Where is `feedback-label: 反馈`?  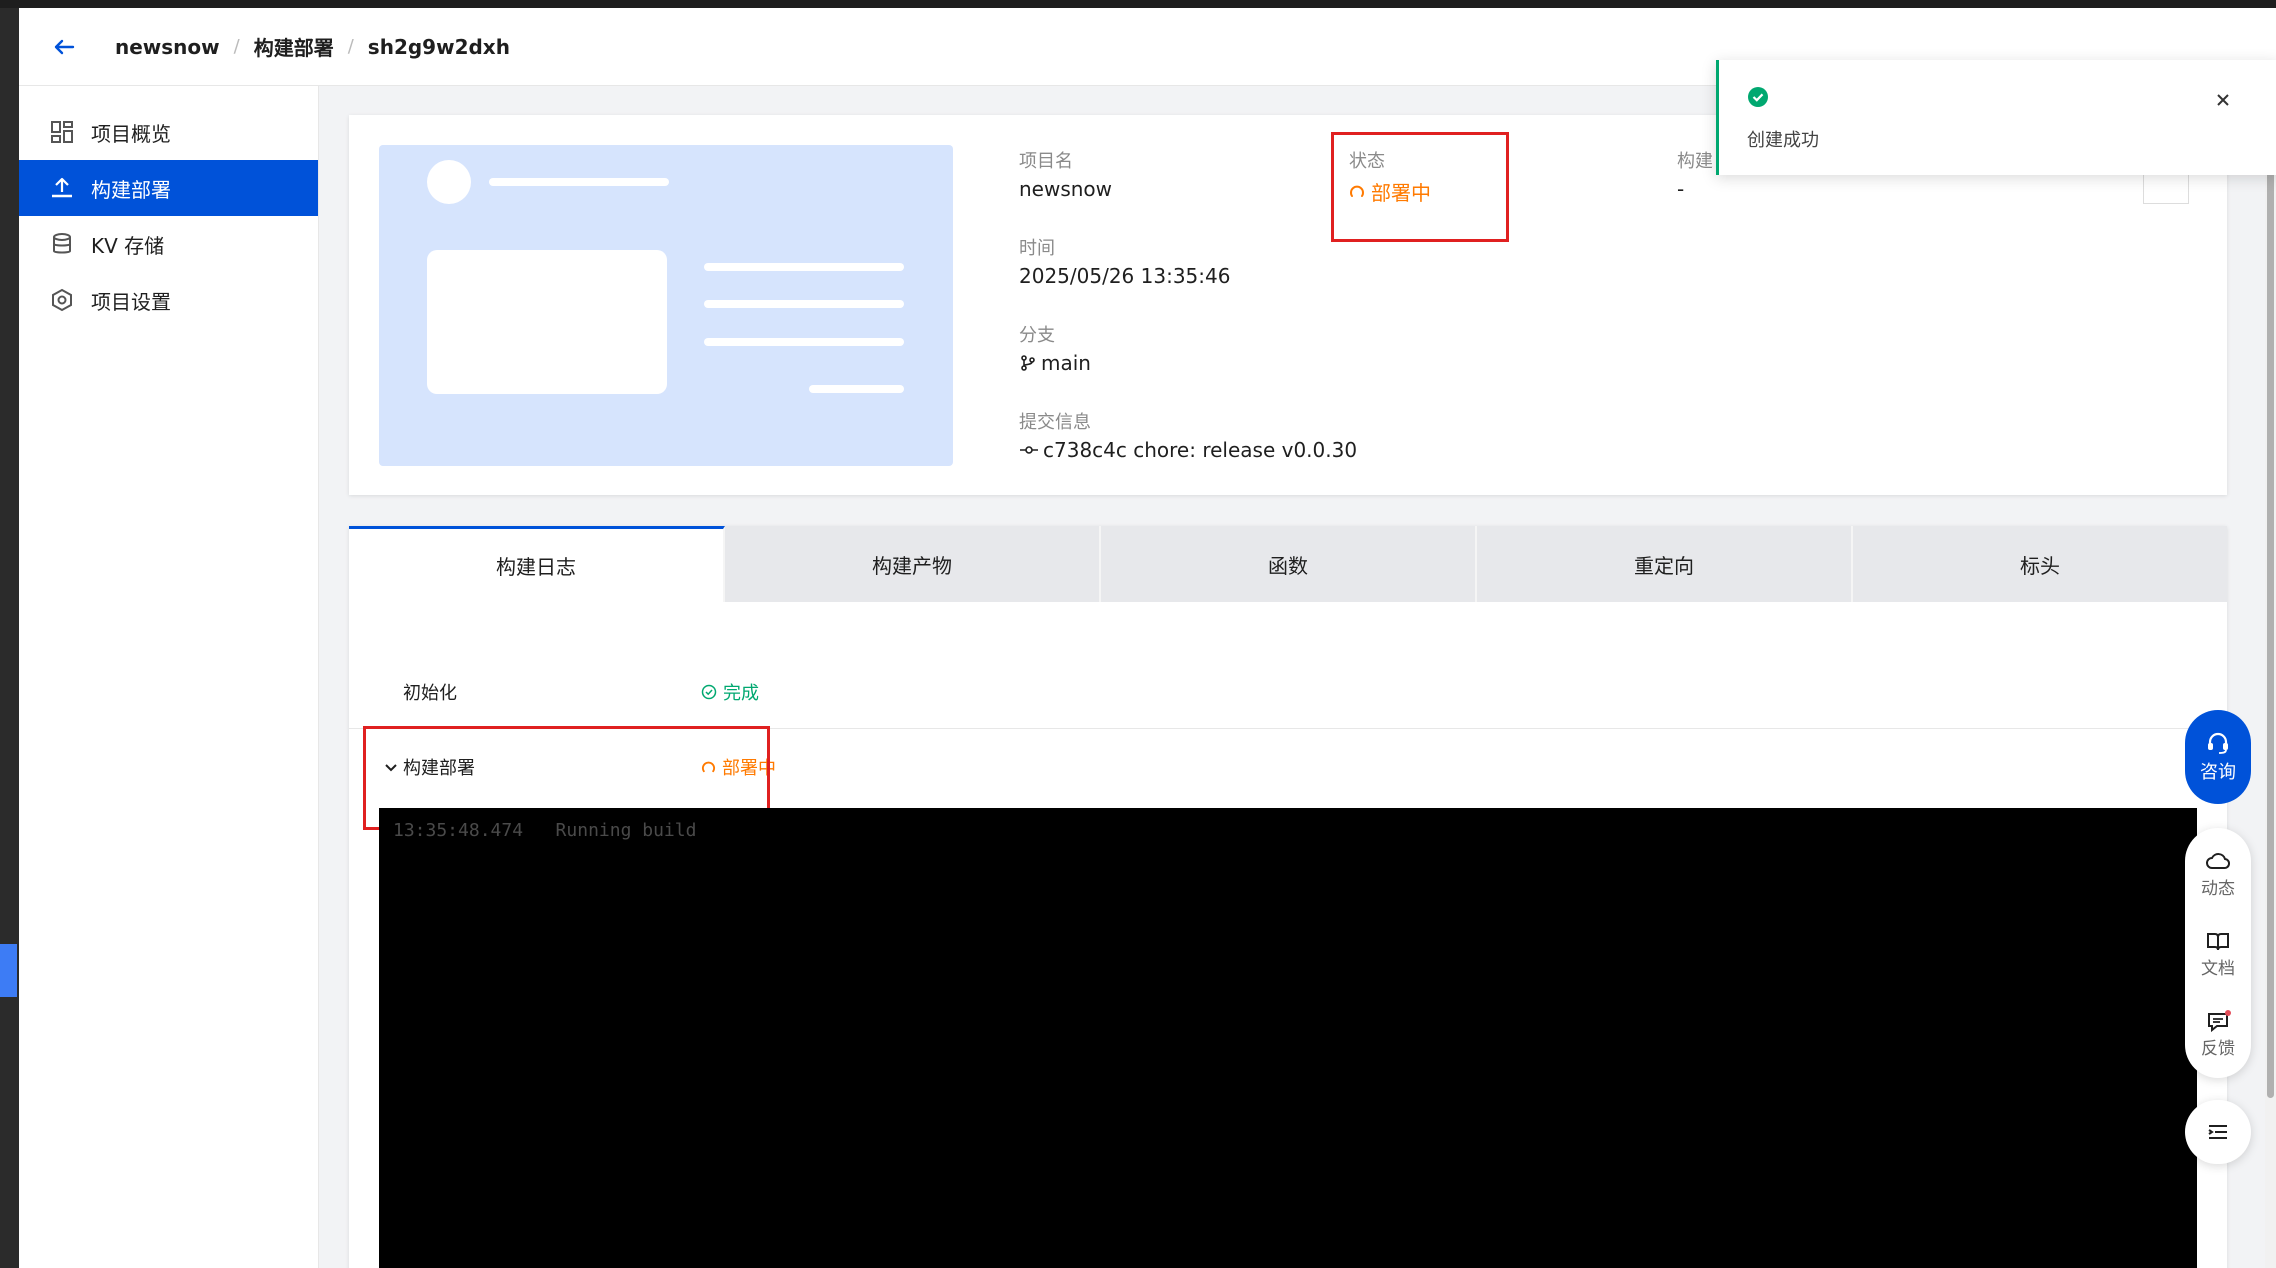
feedback-label: 反馈 is located at coordinates (2218, 1048).